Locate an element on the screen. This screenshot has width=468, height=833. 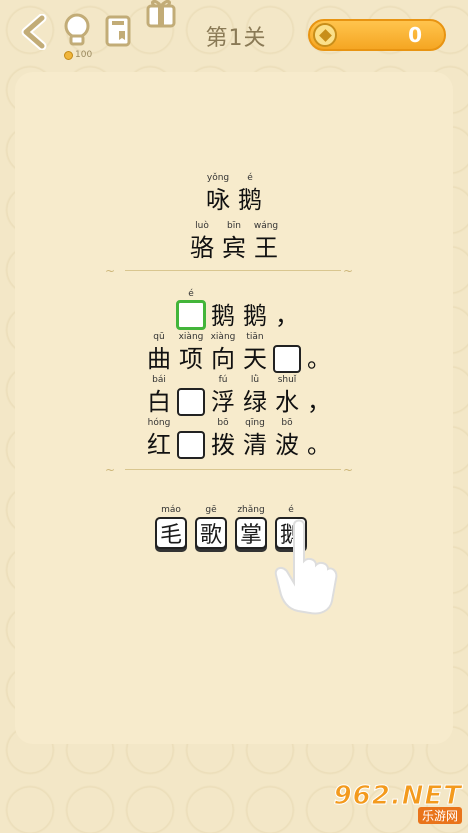
hanzi: 向 is located at coordinates (223, 359).